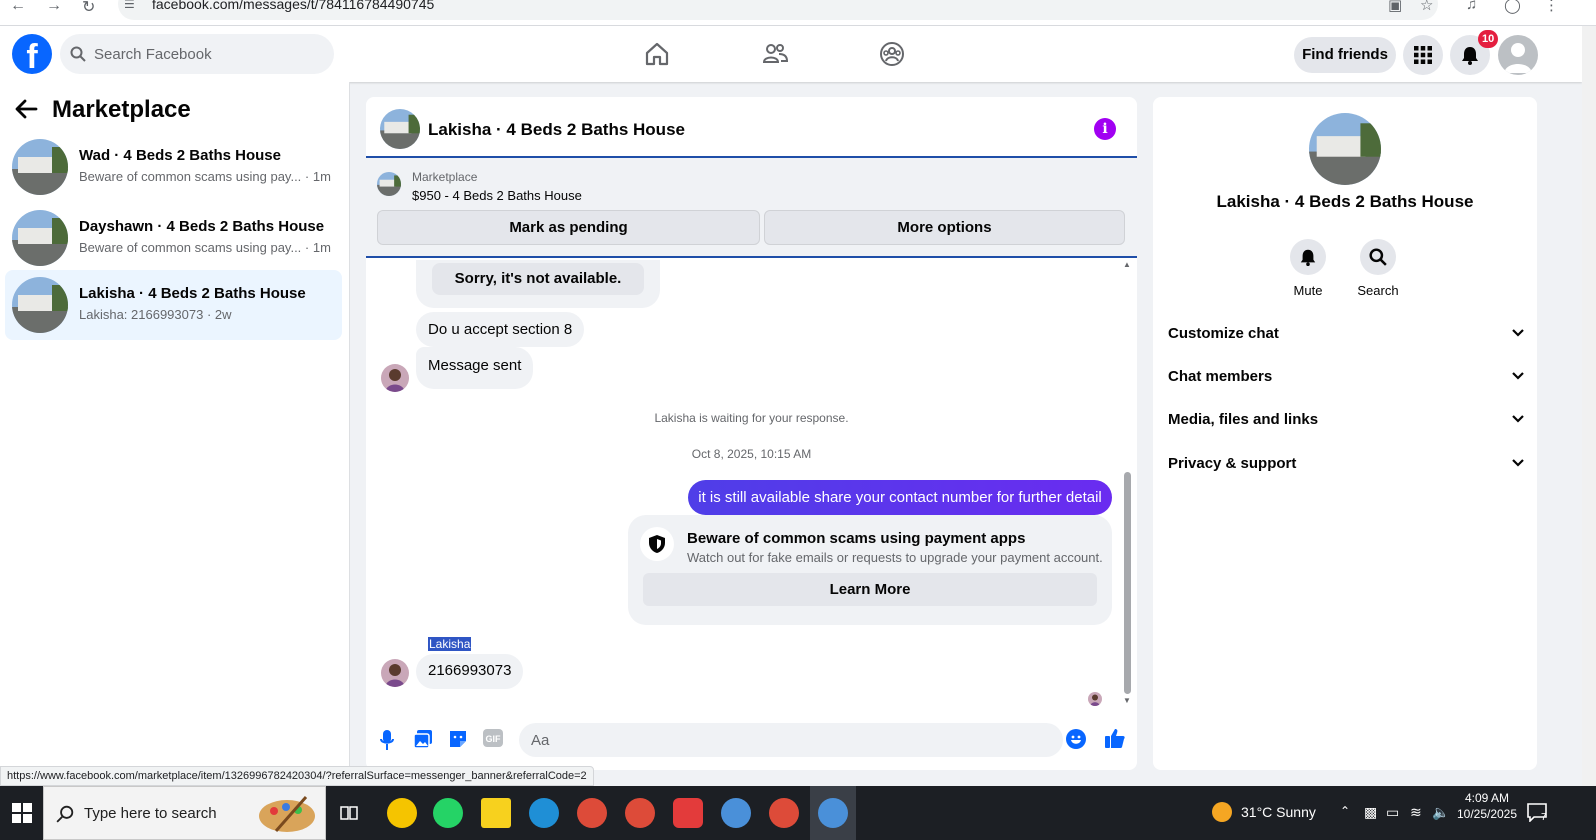 The image size is (1596, 840). What do you see at coordinates (1378, 257) in the screenshot?
I see `search-icon` at bounding box center [1378, 257].